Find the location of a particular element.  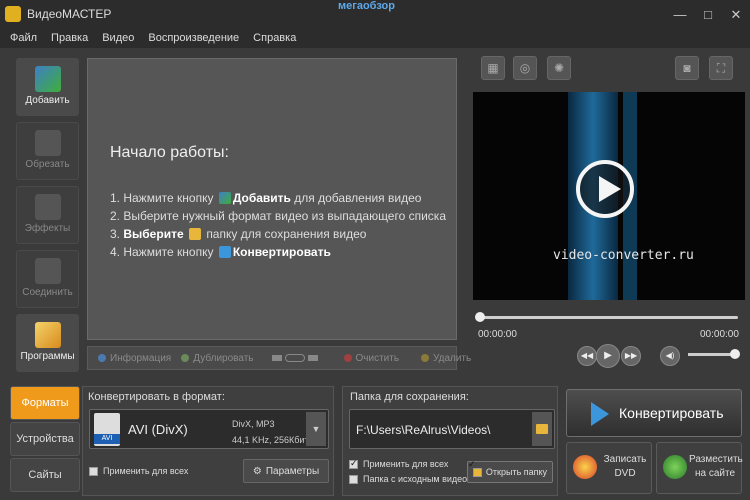

effects-button: Эффекты is located at coordinates (47, 215).